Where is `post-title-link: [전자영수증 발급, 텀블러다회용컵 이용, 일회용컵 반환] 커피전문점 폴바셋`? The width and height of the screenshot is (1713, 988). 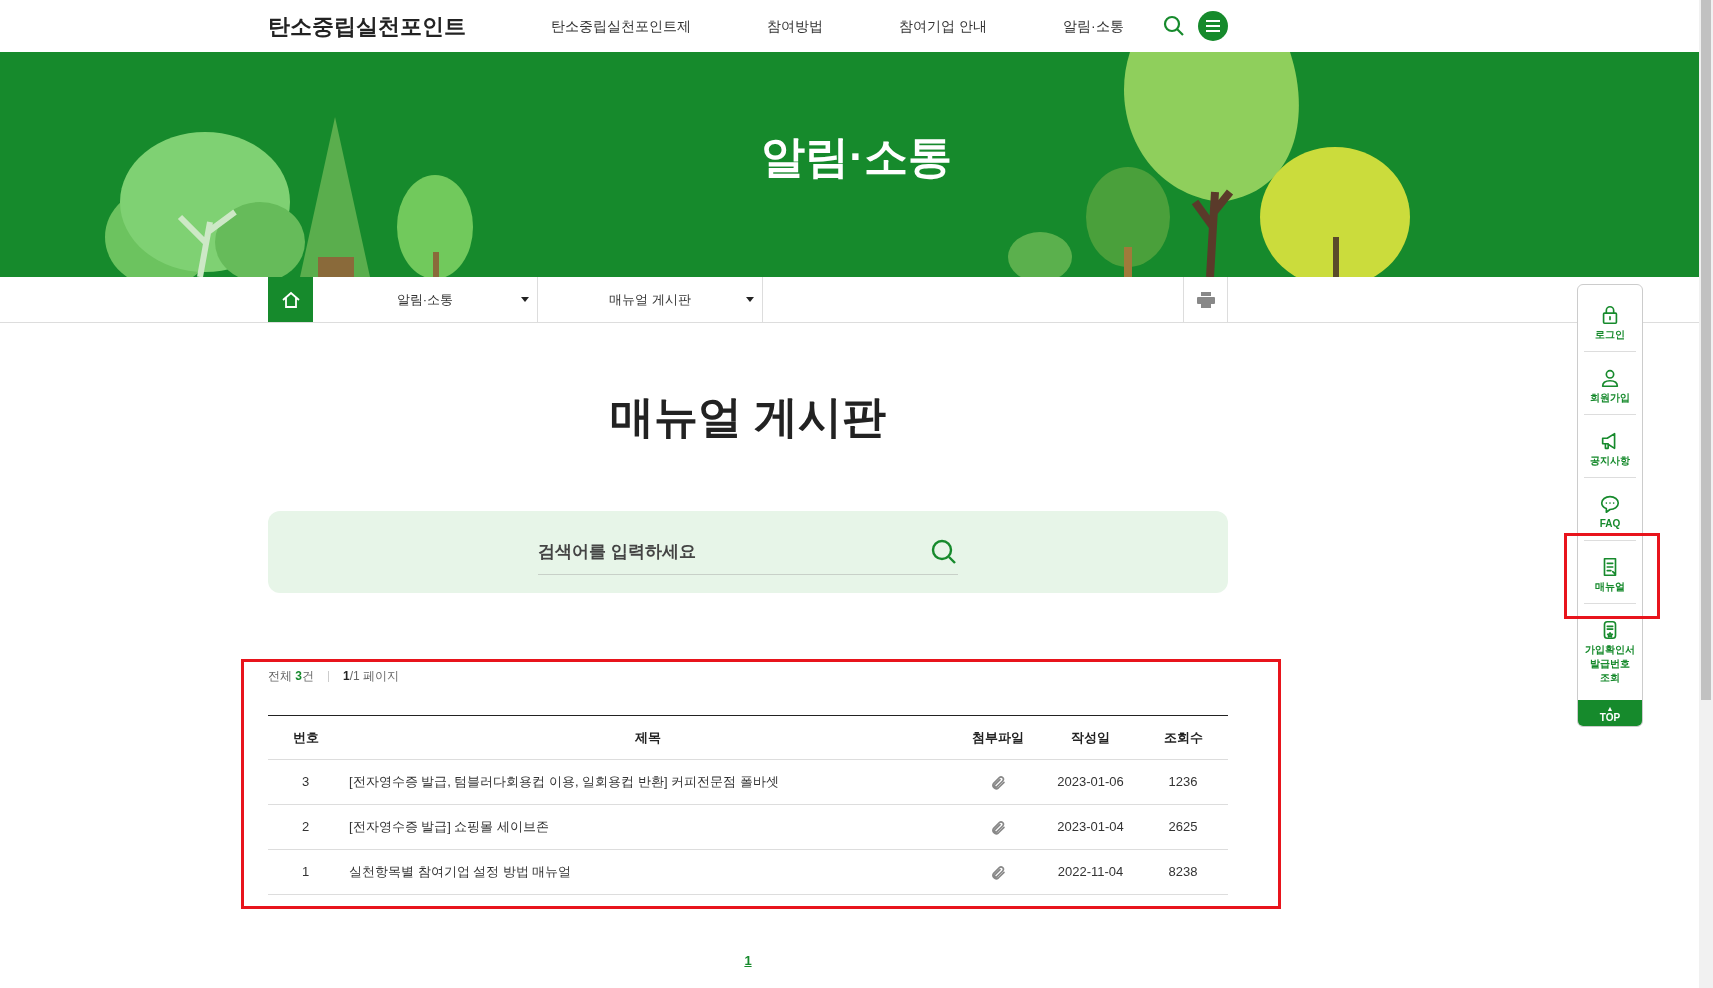
post-title-link: [전자영수증 발급, 텀블러다회용컵 이용, 일회용컵 반환] 커피전문점 폴바셋 is located at coordinates (564, 782).